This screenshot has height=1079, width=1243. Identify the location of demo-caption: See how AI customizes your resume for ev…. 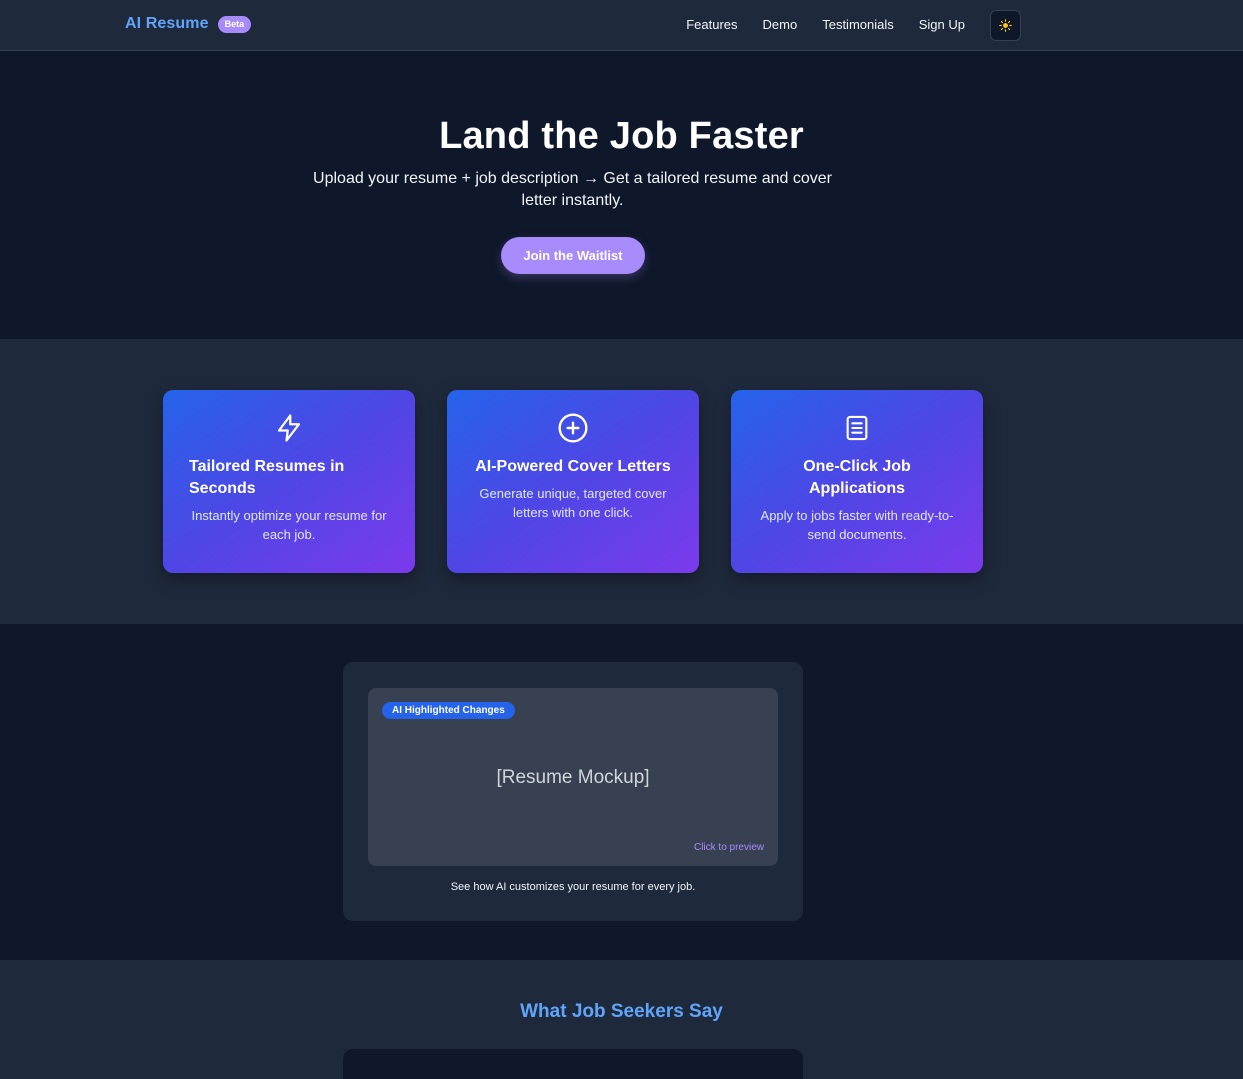
(573, 887).